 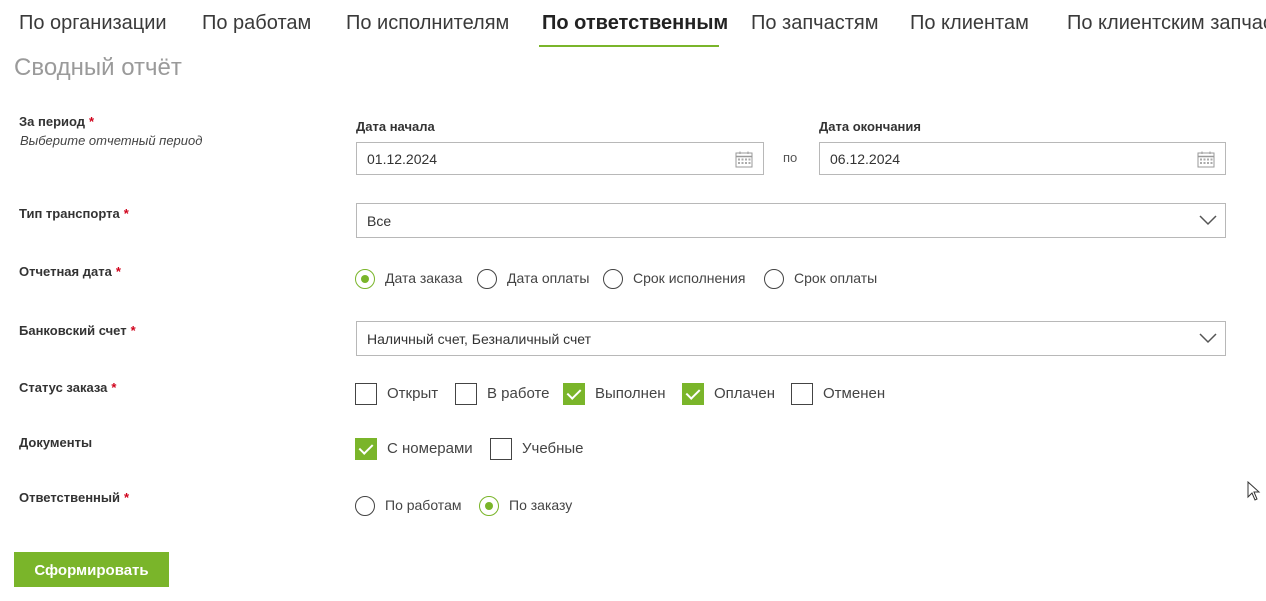 What do you see at coordinates (836, 278) in the screenshot?
I see `radio-label: Срок оплаты` at bounding box center [836, 278].